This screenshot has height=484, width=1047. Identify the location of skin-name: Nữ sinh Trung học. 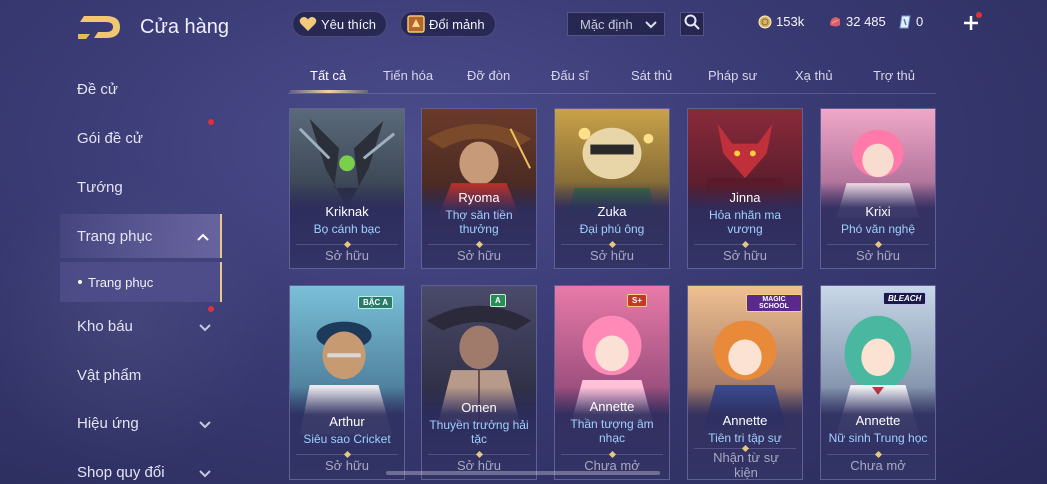
(878, 438).